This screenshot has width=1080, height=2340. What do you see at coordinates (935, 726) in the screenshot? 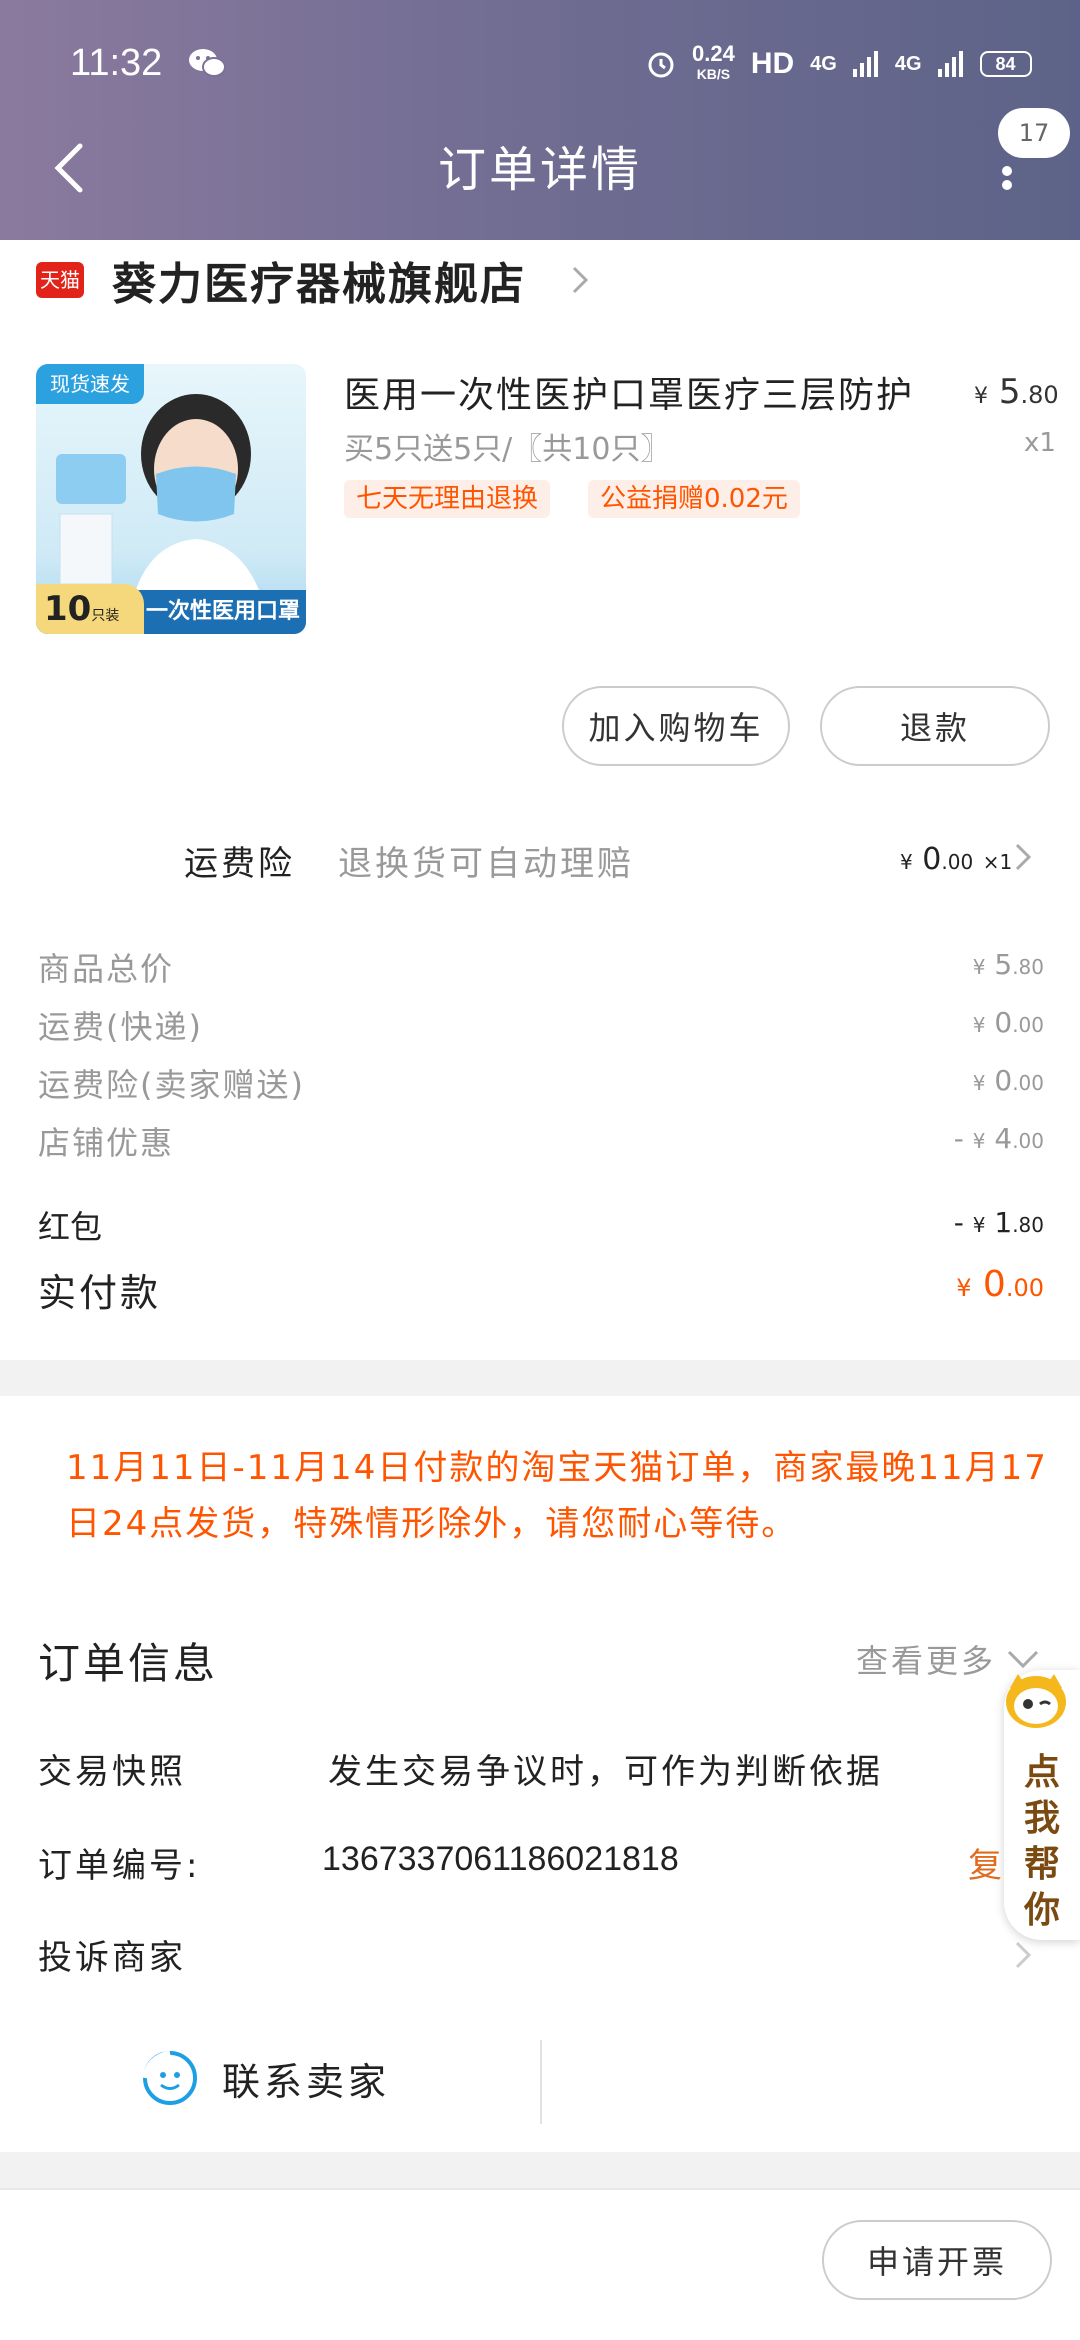
I see `refund-button: 退款` at bounding box center [935, 726].